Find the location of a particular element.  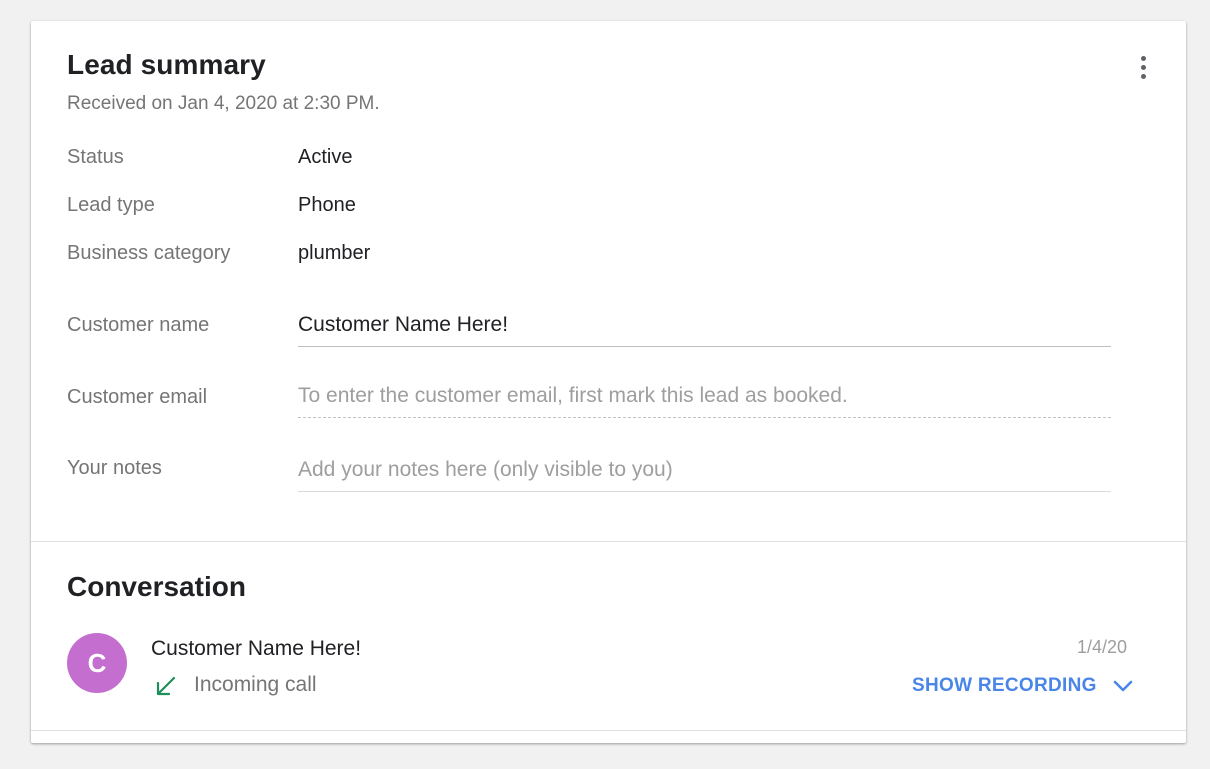

lead-type-label: Lead type is located at coordinates (111, 205).